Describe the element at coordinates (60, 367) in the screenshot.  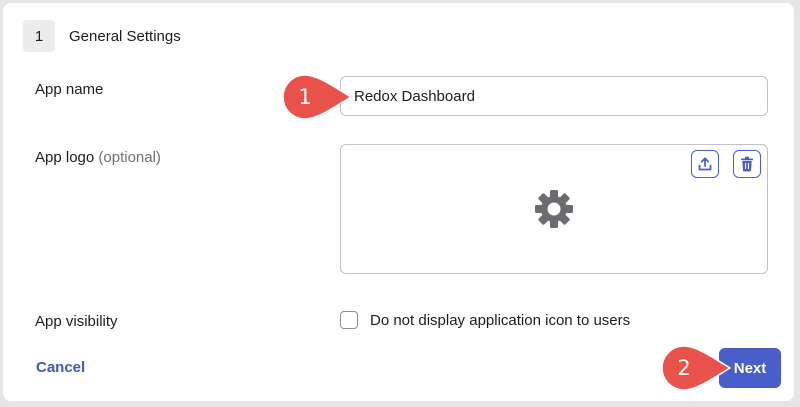
I see `cancel-button: Cancel` at that location.